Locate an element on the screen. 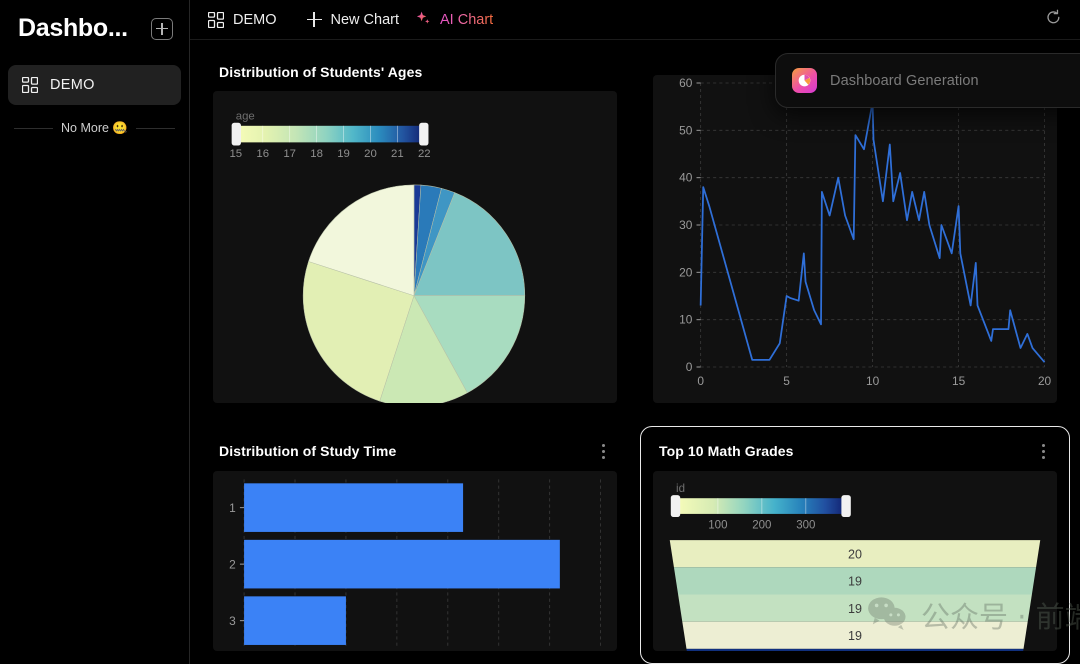 The height and width of the screenshot is (664, 1080). sidebar-item-label: DEMO is located at coordinates (72, 85).